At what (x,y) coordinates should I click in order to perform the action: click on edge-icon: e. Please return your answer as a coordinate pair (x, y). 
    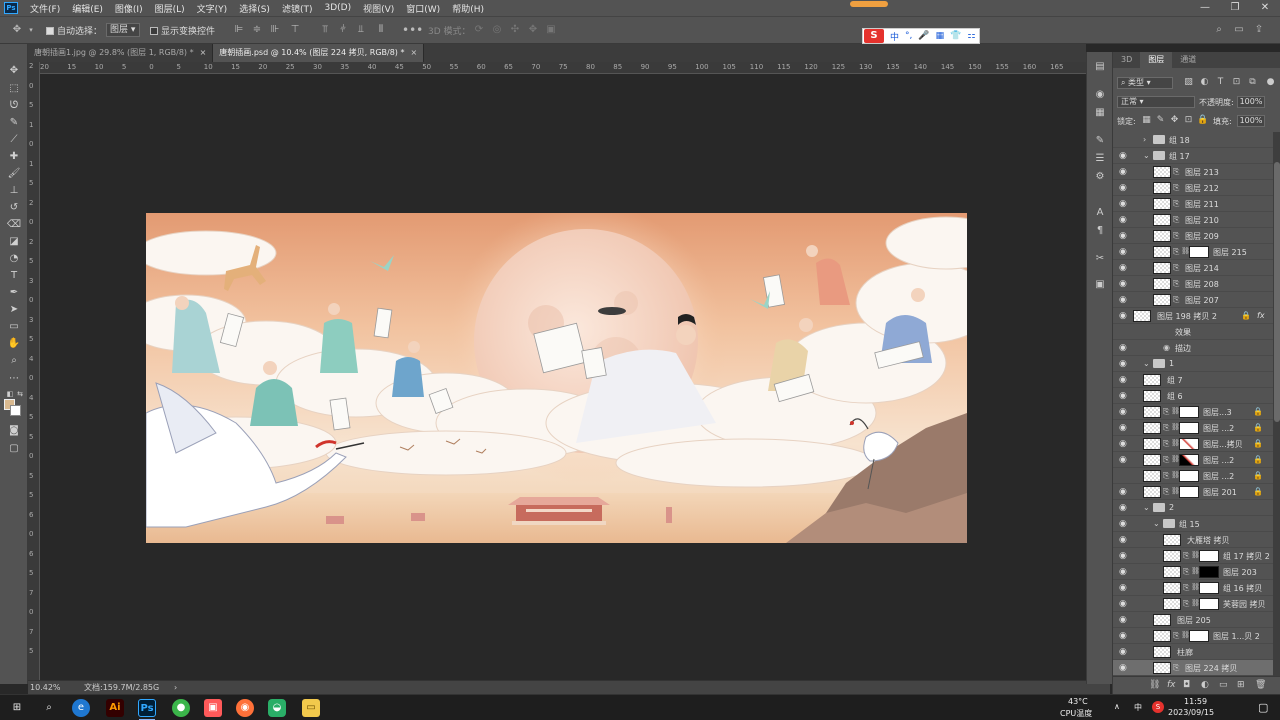
    Looking at the image, I should click on (81, 708).